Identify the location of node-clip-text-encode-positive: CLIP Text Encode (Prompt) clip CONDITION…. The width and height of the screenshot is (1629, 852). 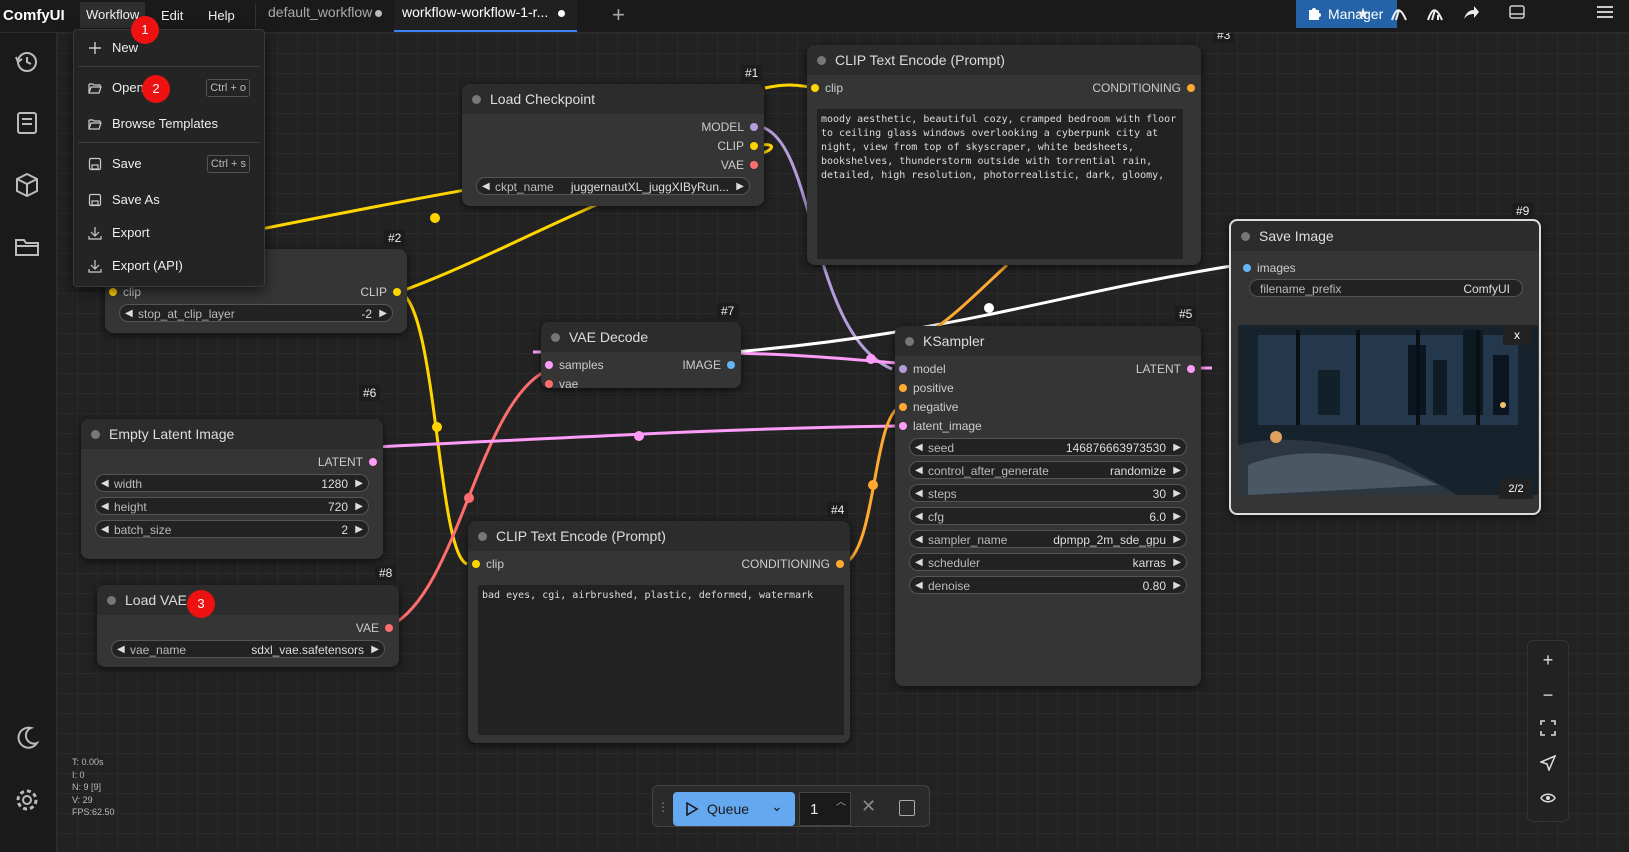
(1004, 155).